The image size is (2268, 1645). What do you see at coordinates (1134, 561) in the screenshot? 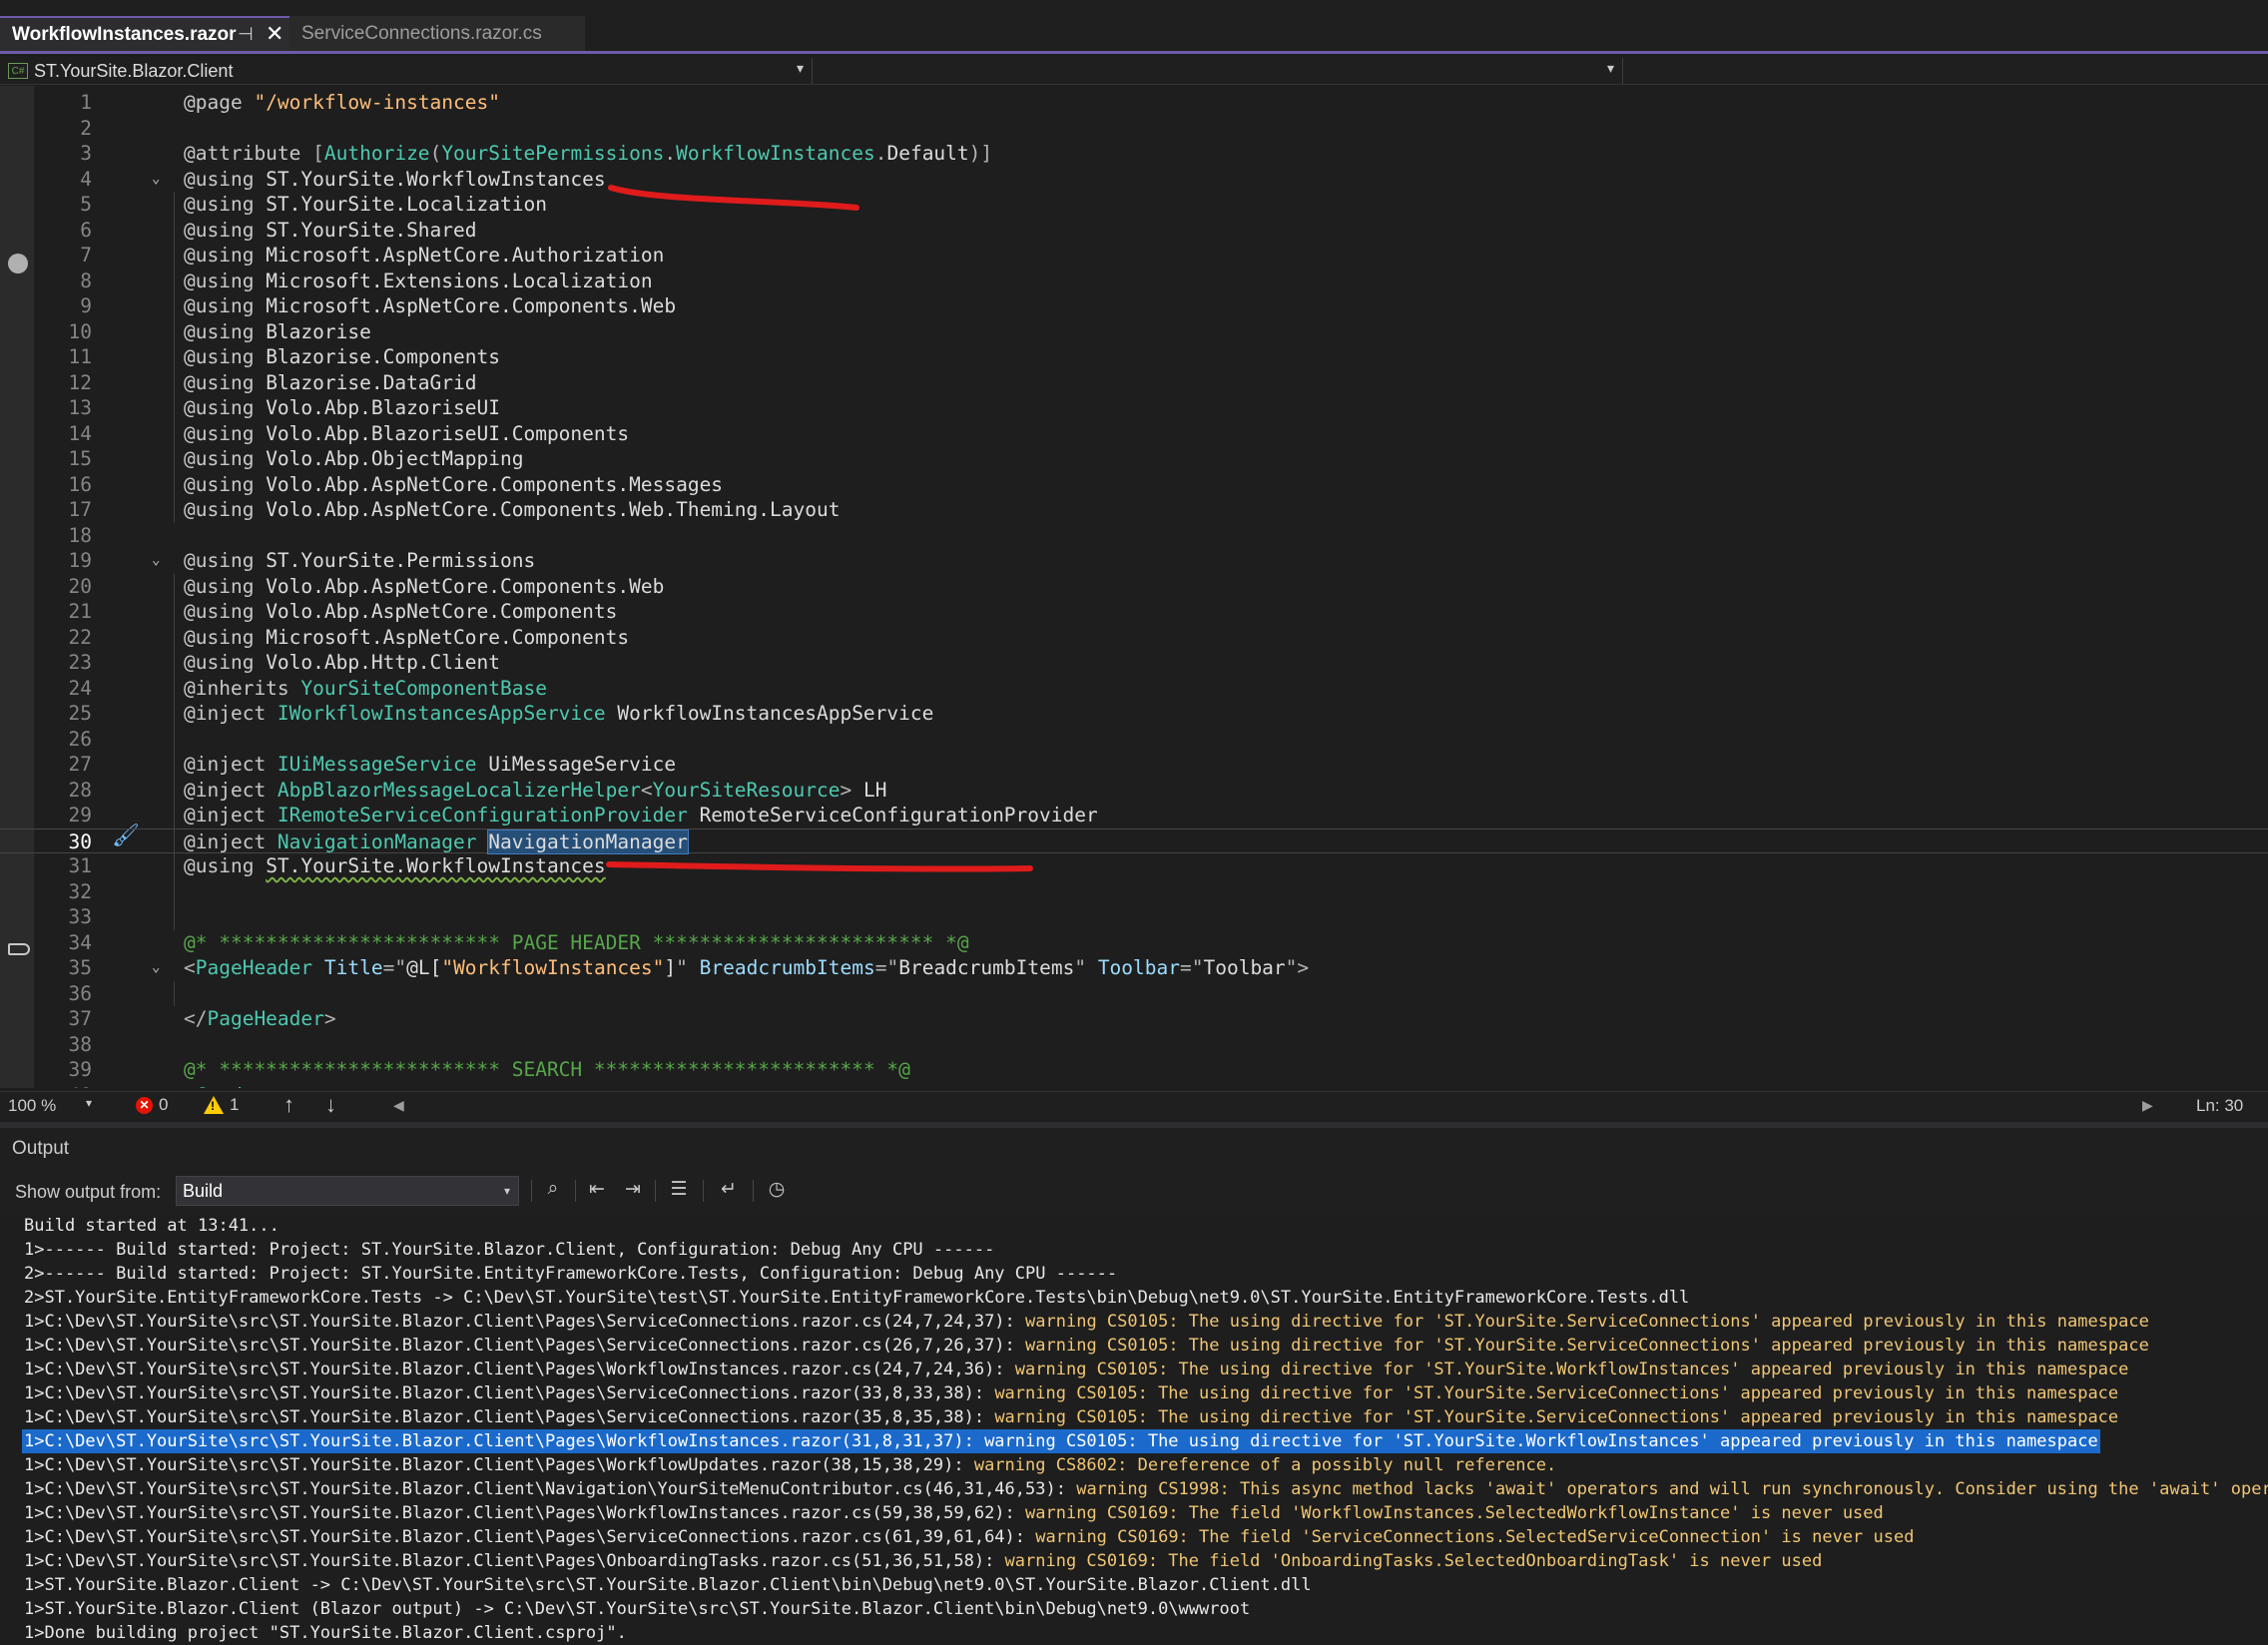
I see `code-line: 19 ⌄ @using ST.YourSite.Permissions` at bounding box center [1134, 561].